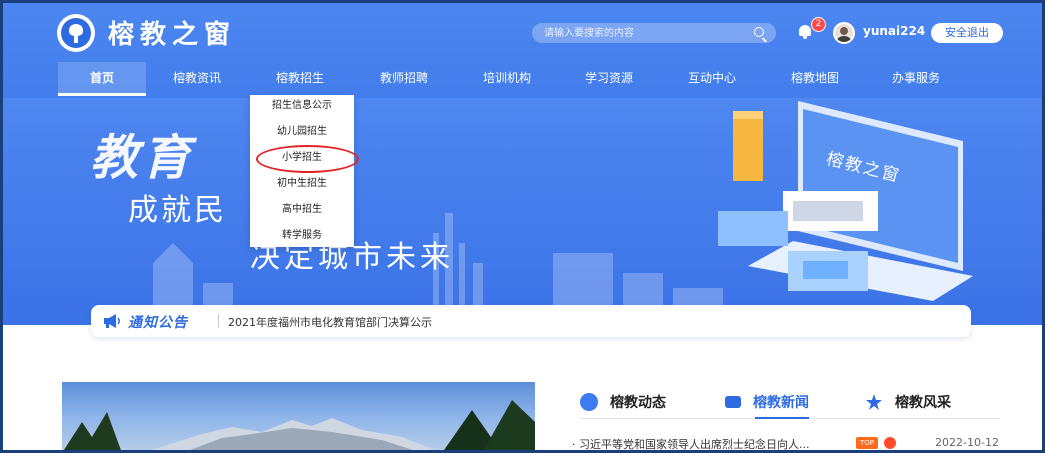  Describe the element at coordinates (867, 443) in the screenshot. I see `top-badge: TOP` at that location.